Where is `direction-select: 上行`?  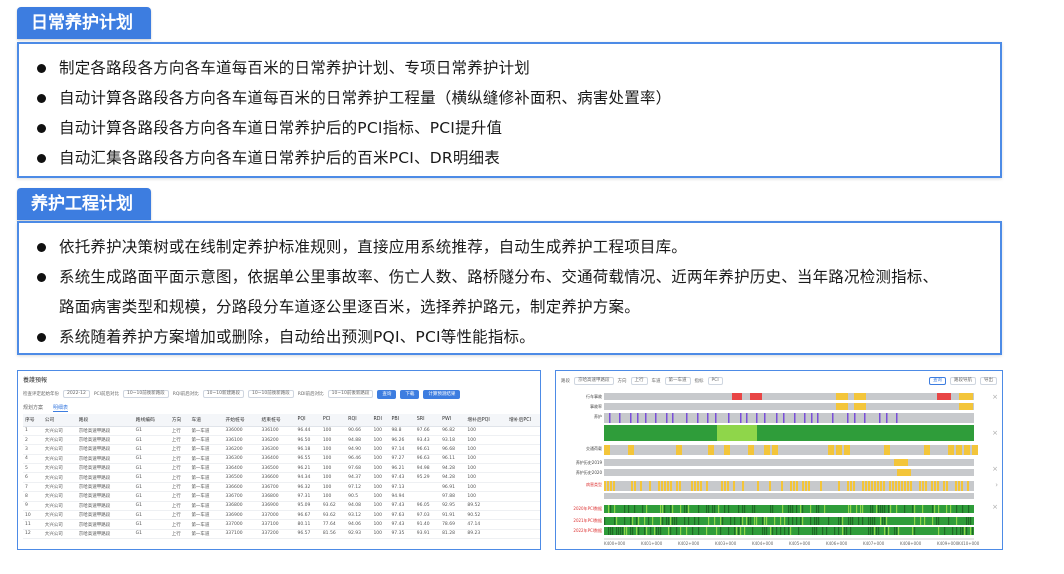 direction-select: 上行 is located at coordinates (639, 381).